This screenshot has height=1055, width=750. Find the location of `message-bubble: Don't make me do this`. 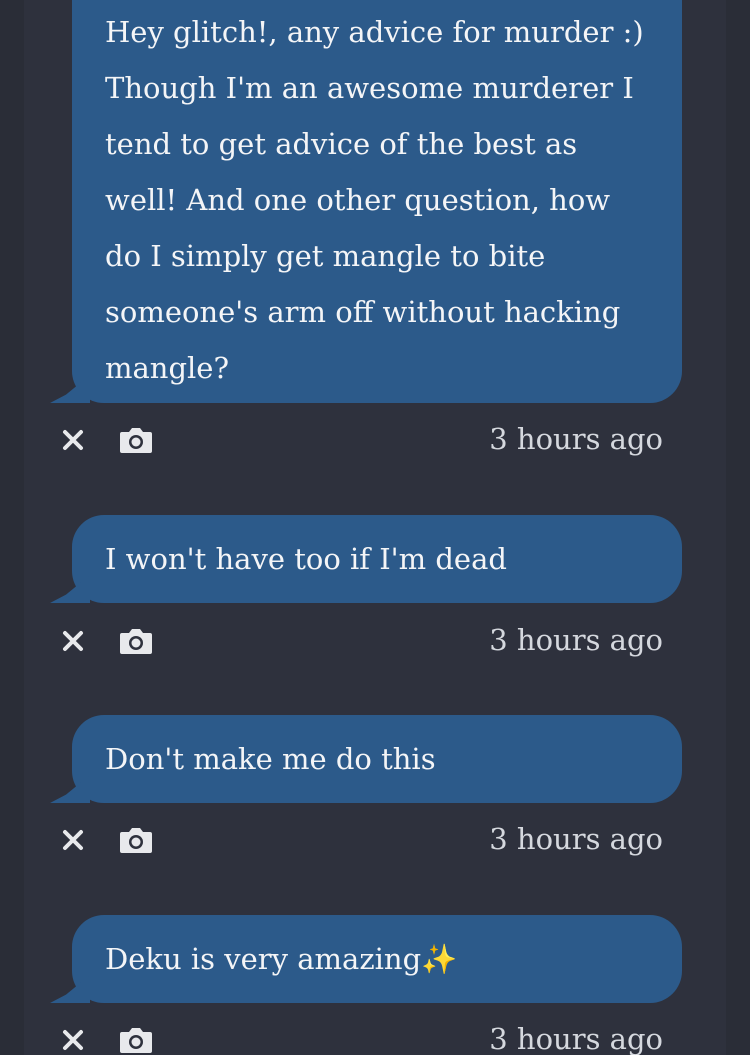

message-bubble: Don't make me do this is located at coordinates (377, 759).